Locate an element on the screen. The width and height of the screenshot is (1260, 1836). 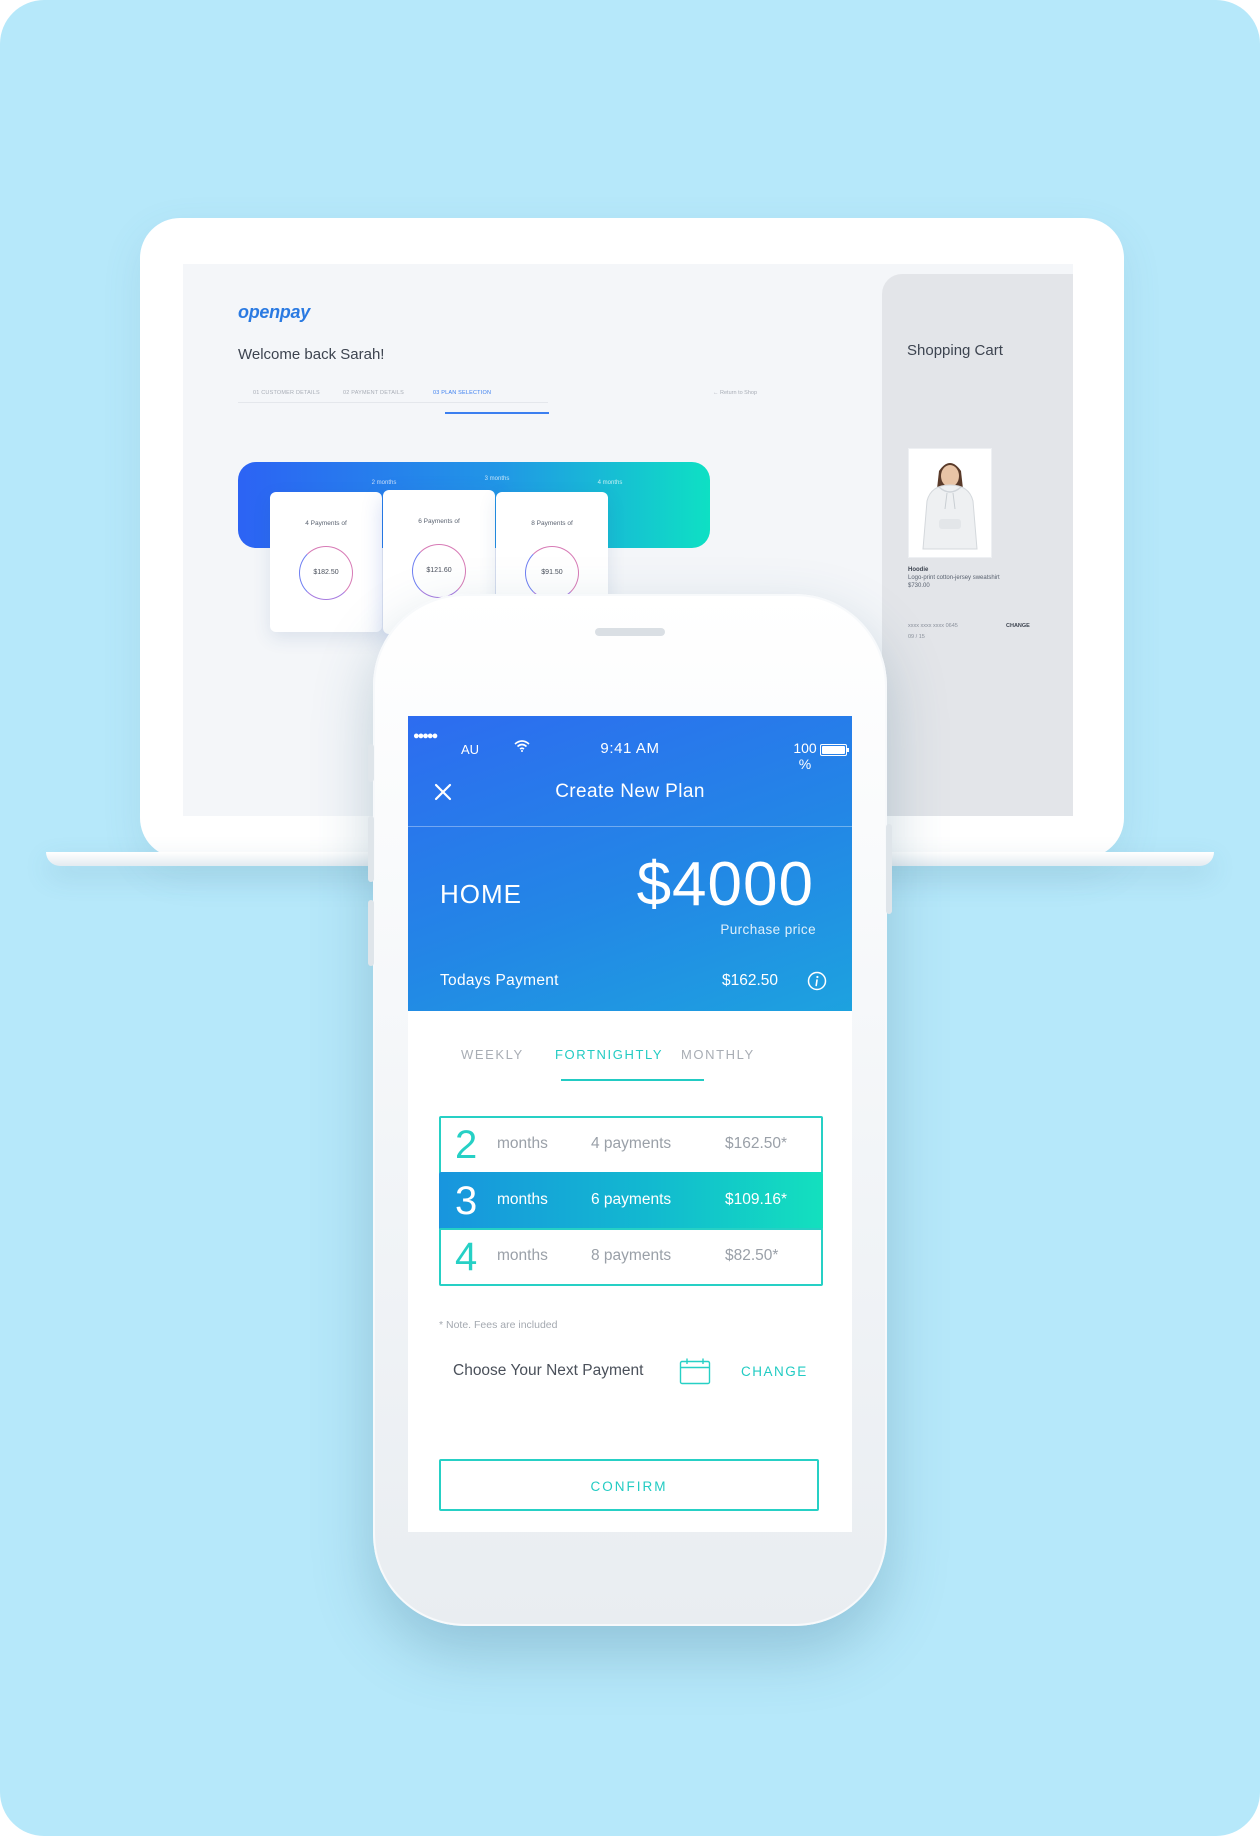
tab-fortnightly: FORTNIGHTLY is located at coordinates (609, 1054).